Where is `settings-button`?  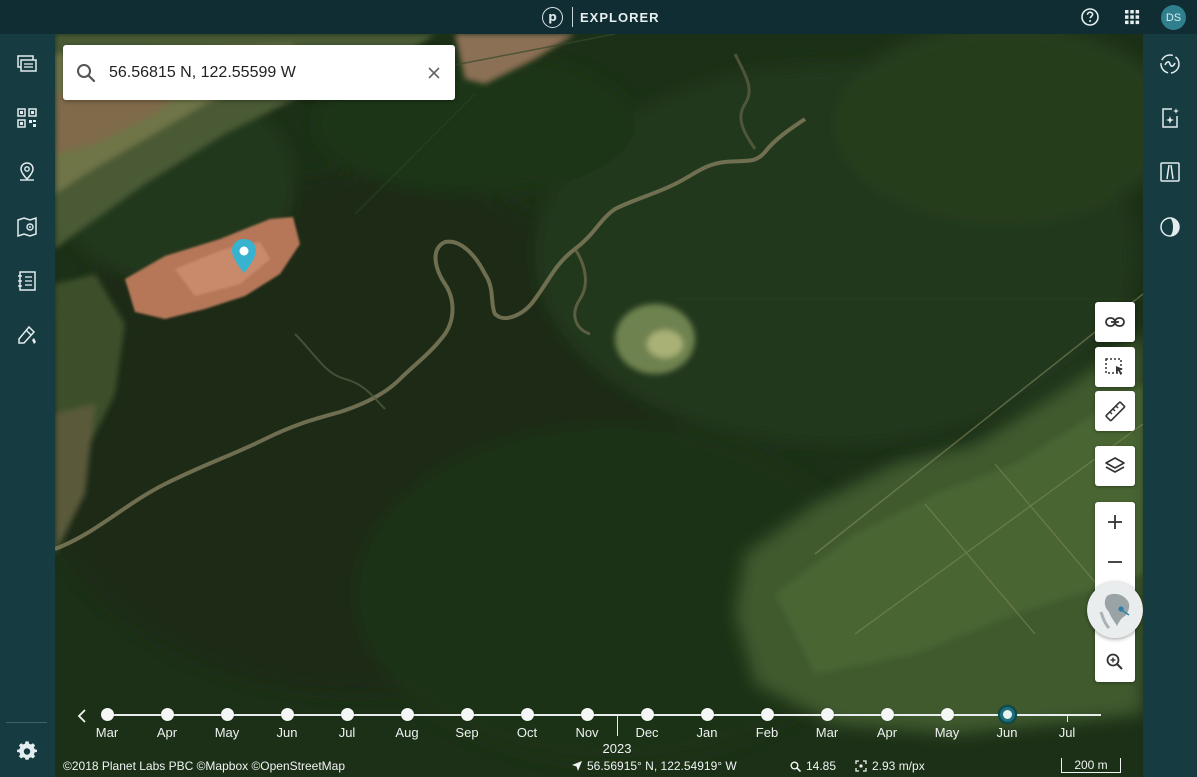
settings-button is located at coordinates (27, 751).